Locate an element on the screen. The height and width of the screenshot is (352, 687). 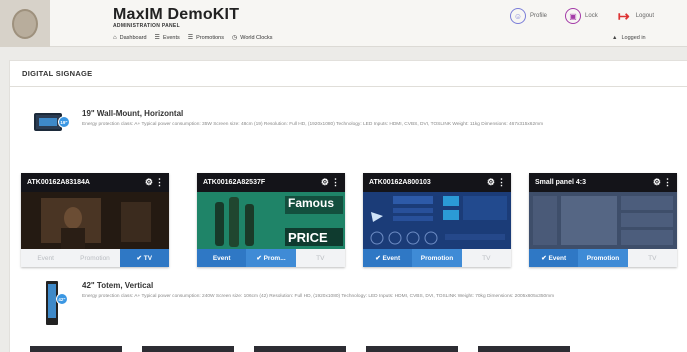
logged-in-label: Logged in is located at coordinates (633, 38).